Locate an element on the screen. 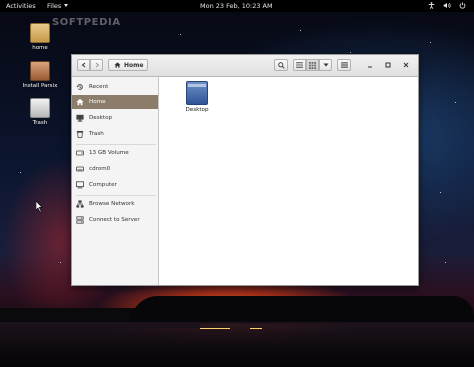 Image resolution: width=474 pixels, height=367 pixels. path-bar-home: Home is located at coordinates (128, 65).